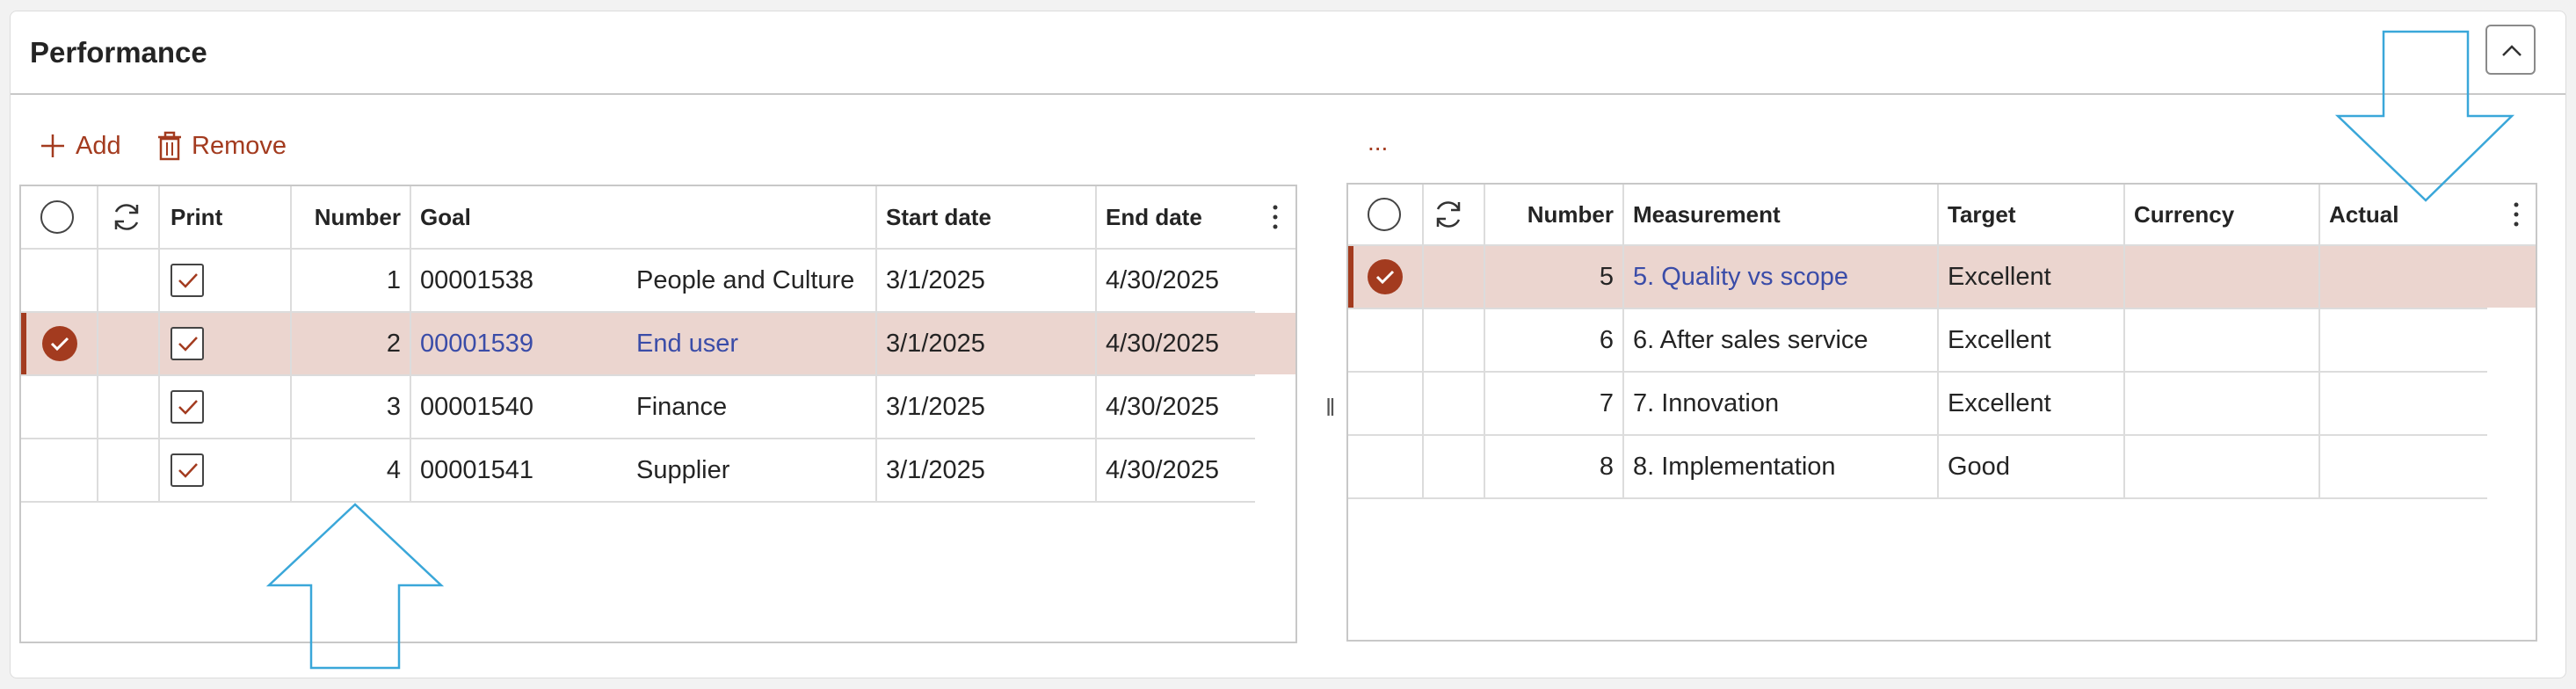 The height and width of the screenshot is (689, 2576). Describe the element at coordinates (682, 406) in the screenshot. I see `cell-goal-name: Finance` at that location.